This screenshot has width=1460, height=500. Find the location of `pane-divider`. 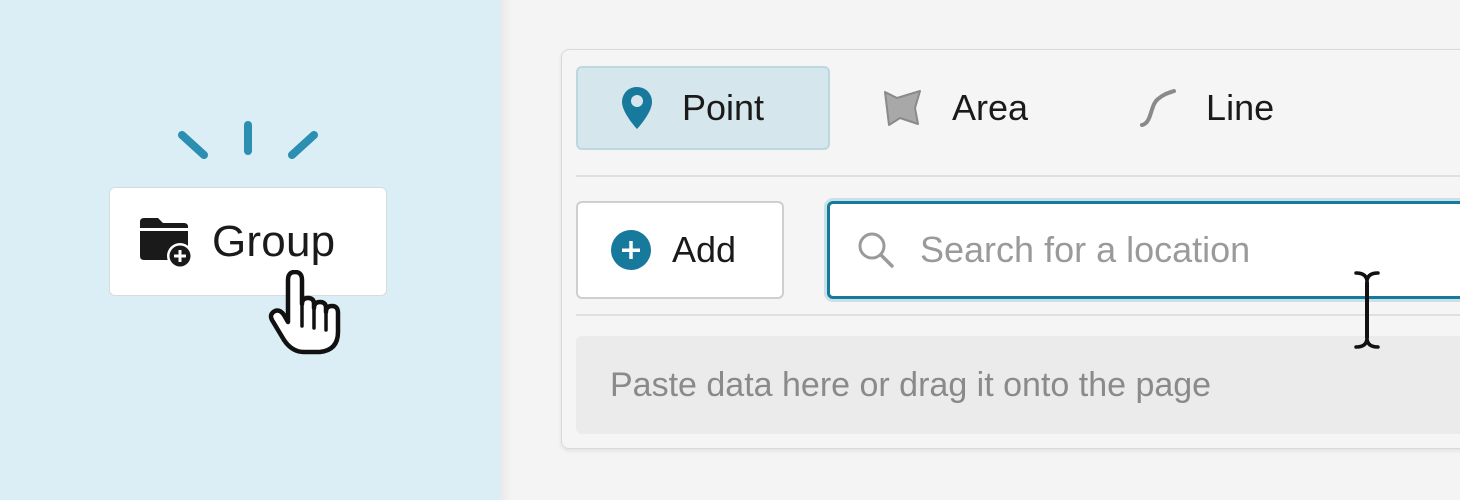

pane-divider is located at coordinates (506, 250).